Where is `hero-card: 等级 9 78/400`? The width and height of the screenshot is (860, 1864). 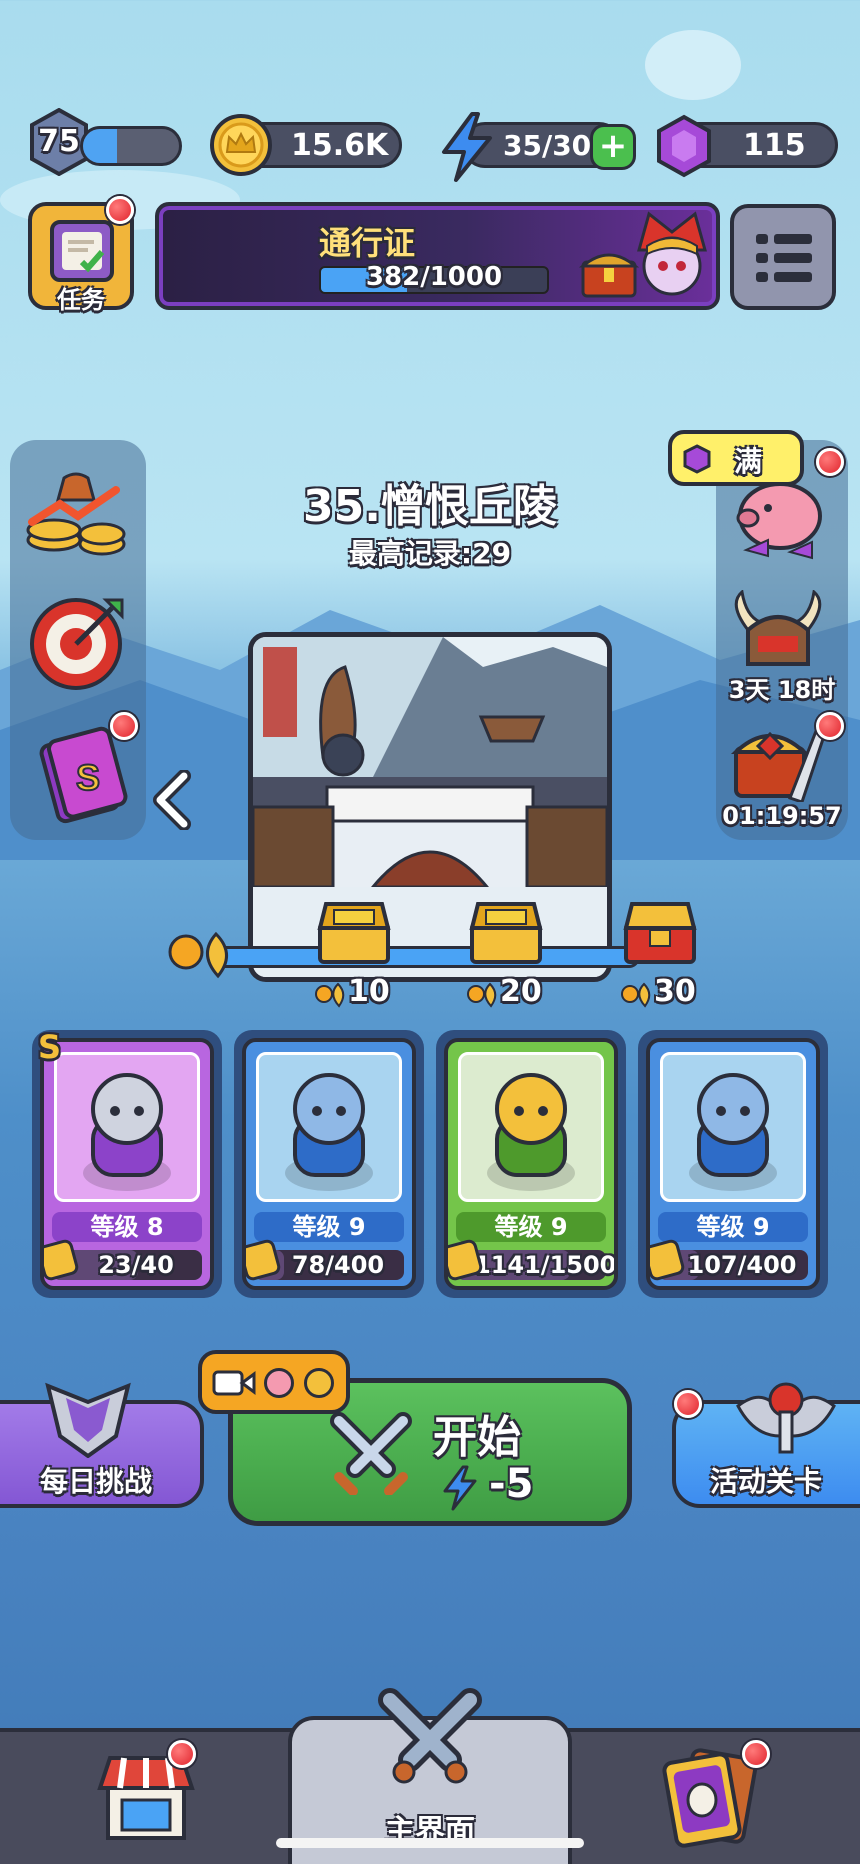 hero-card: 等级 9 78/400 is located at coordinates (329, 1164).